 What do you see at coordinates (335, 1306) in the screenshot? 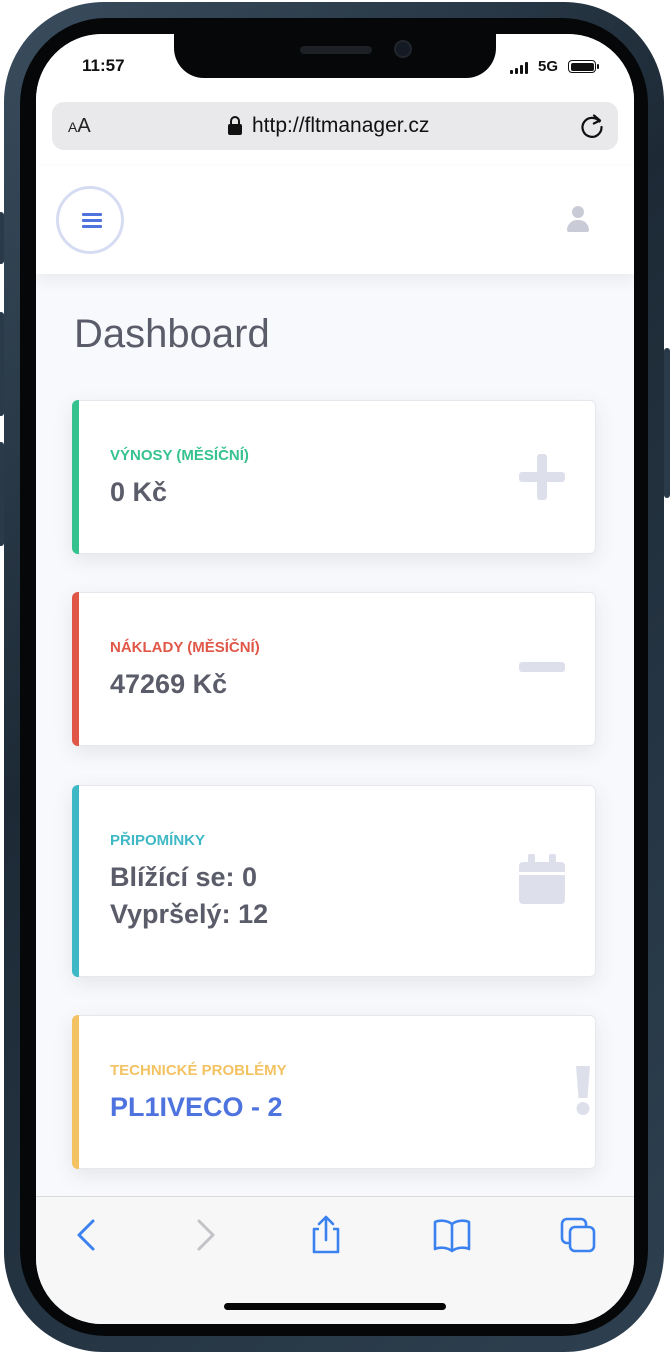
I see `home-indicator` at bounding box center [335, 1306].